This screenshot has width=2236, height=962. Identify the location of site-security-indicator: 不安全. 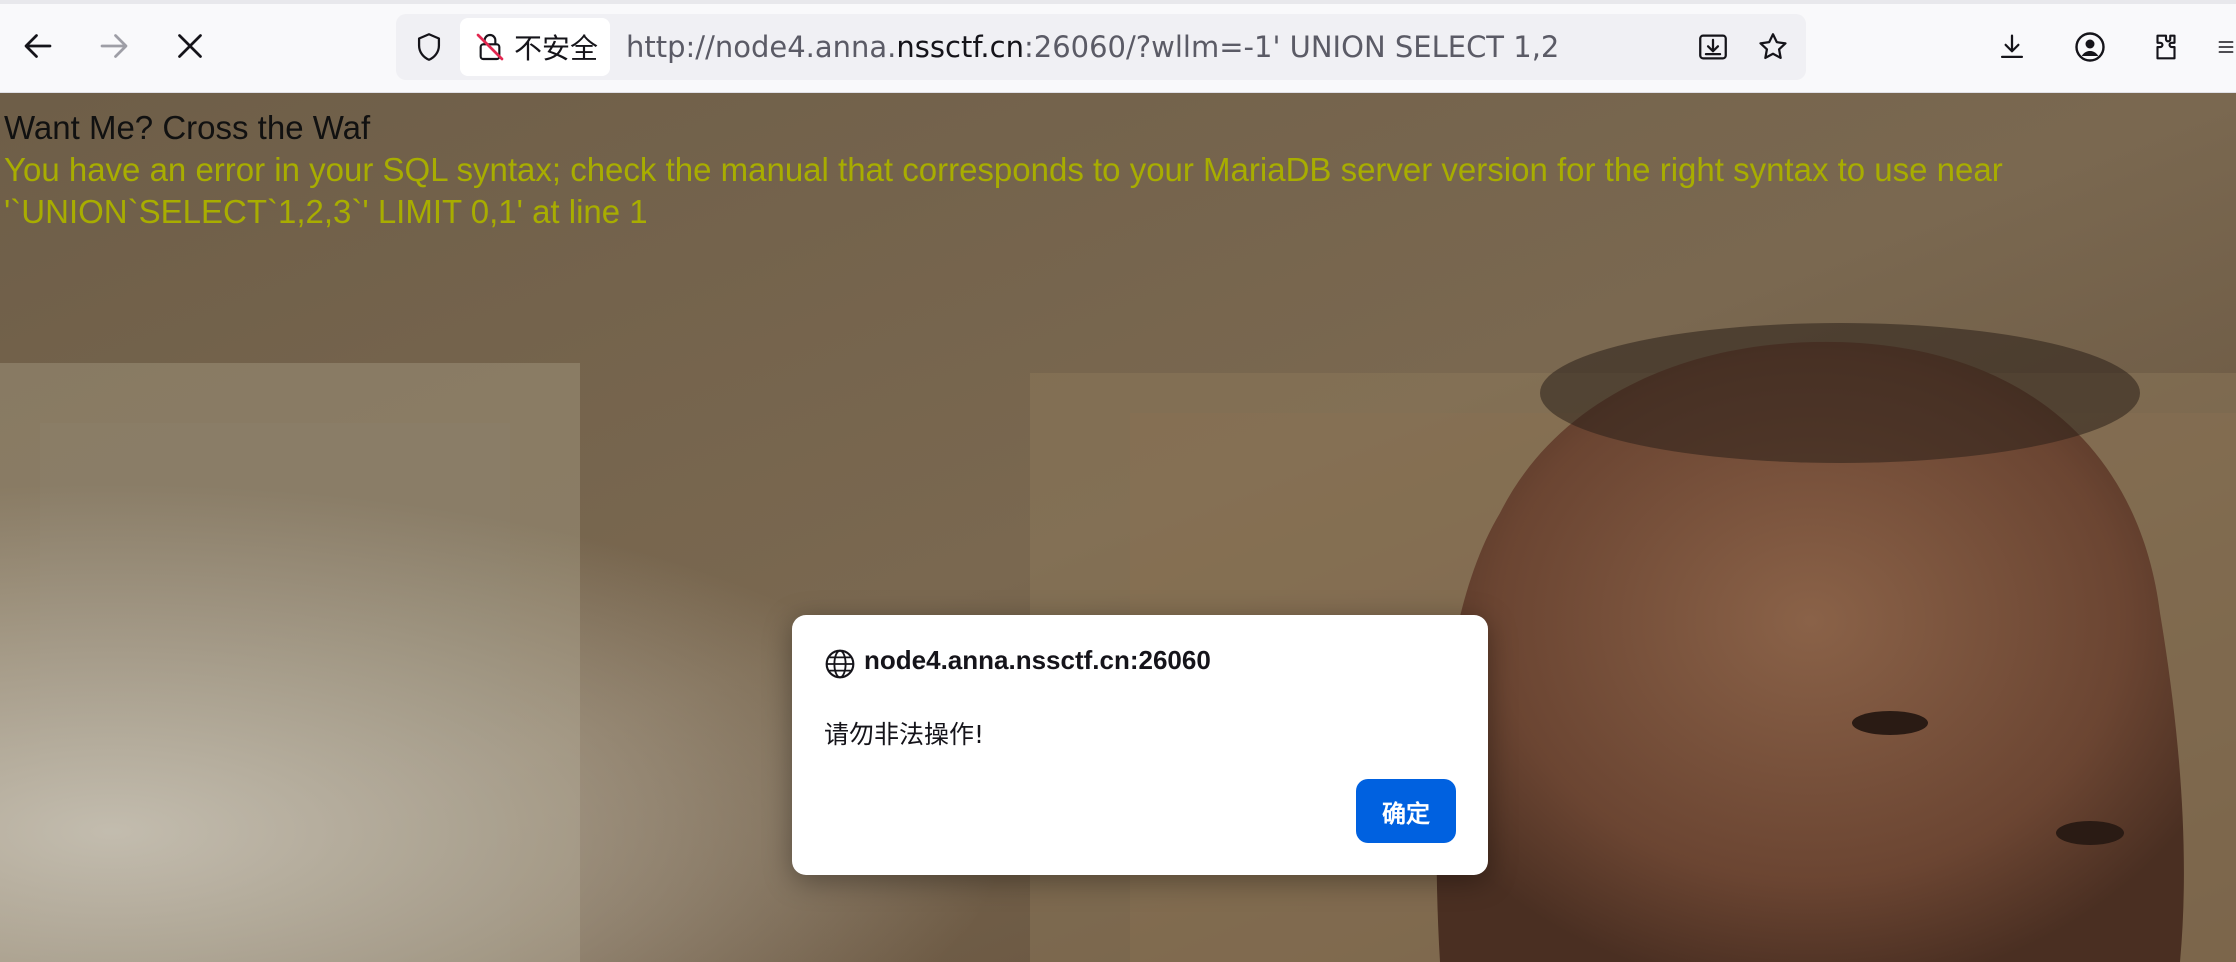
(535, 47).